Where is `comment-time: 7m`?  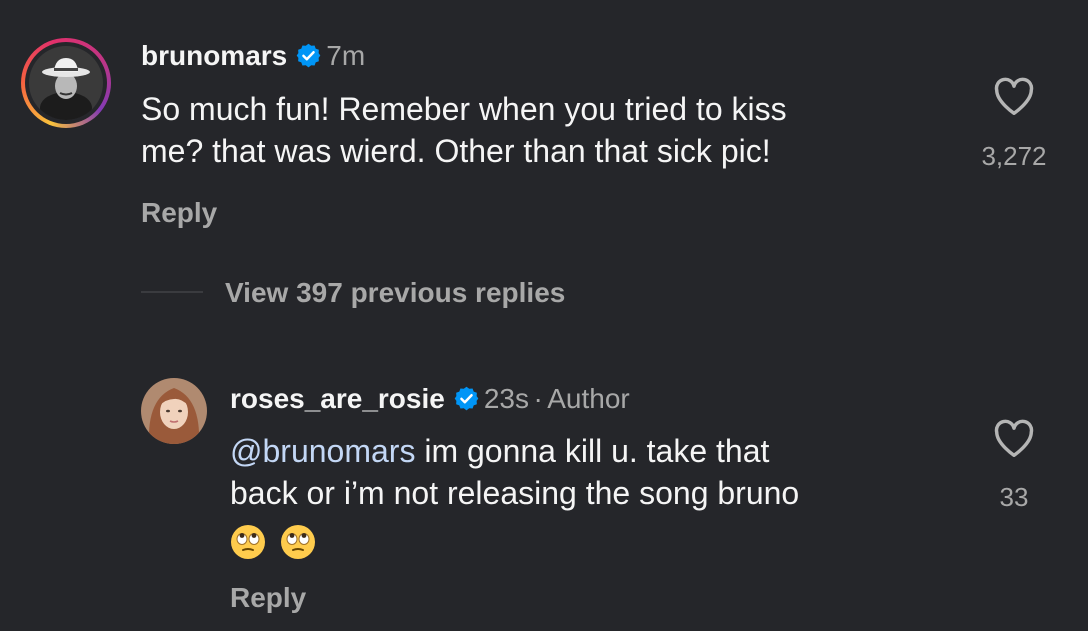 comment-time: 7m is located at coordinates (346, 55).